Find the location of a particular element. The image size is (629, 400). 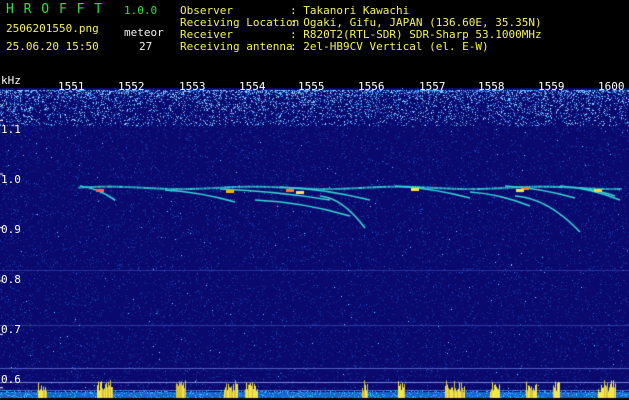

freq-tick: 1.1 is located at coordinates (11, 129).